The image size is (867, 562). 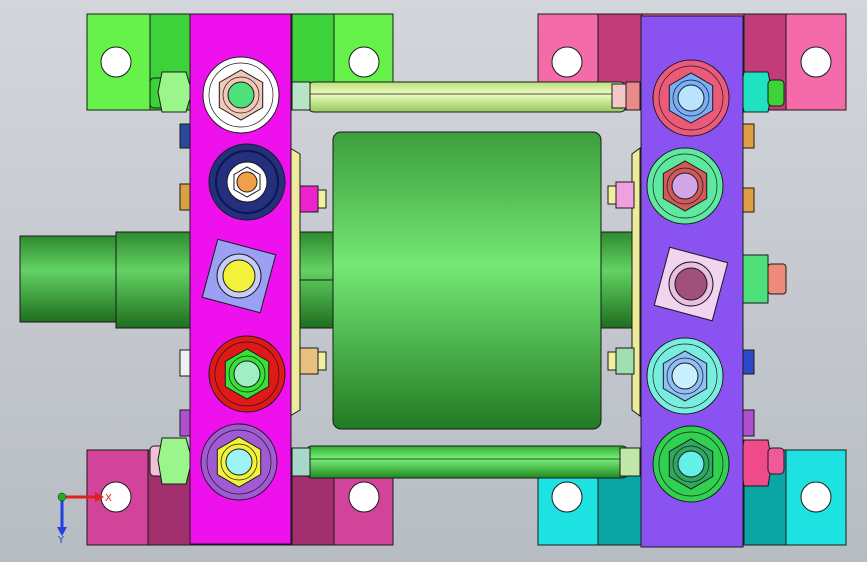 I want to click on tie-rod-bottom, so click(x=467, y=462).